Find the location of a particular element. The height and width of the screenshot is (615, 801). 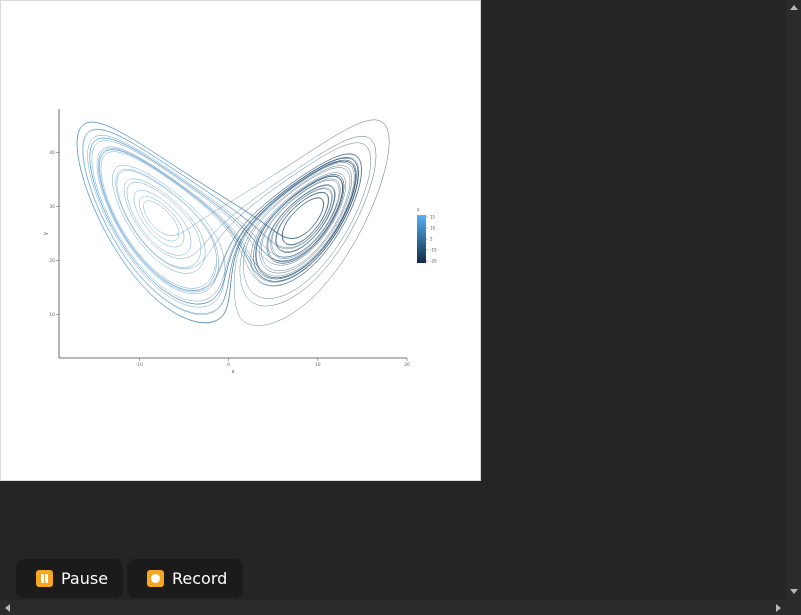

x-axis-label: x is located at coordinates (233, 372).